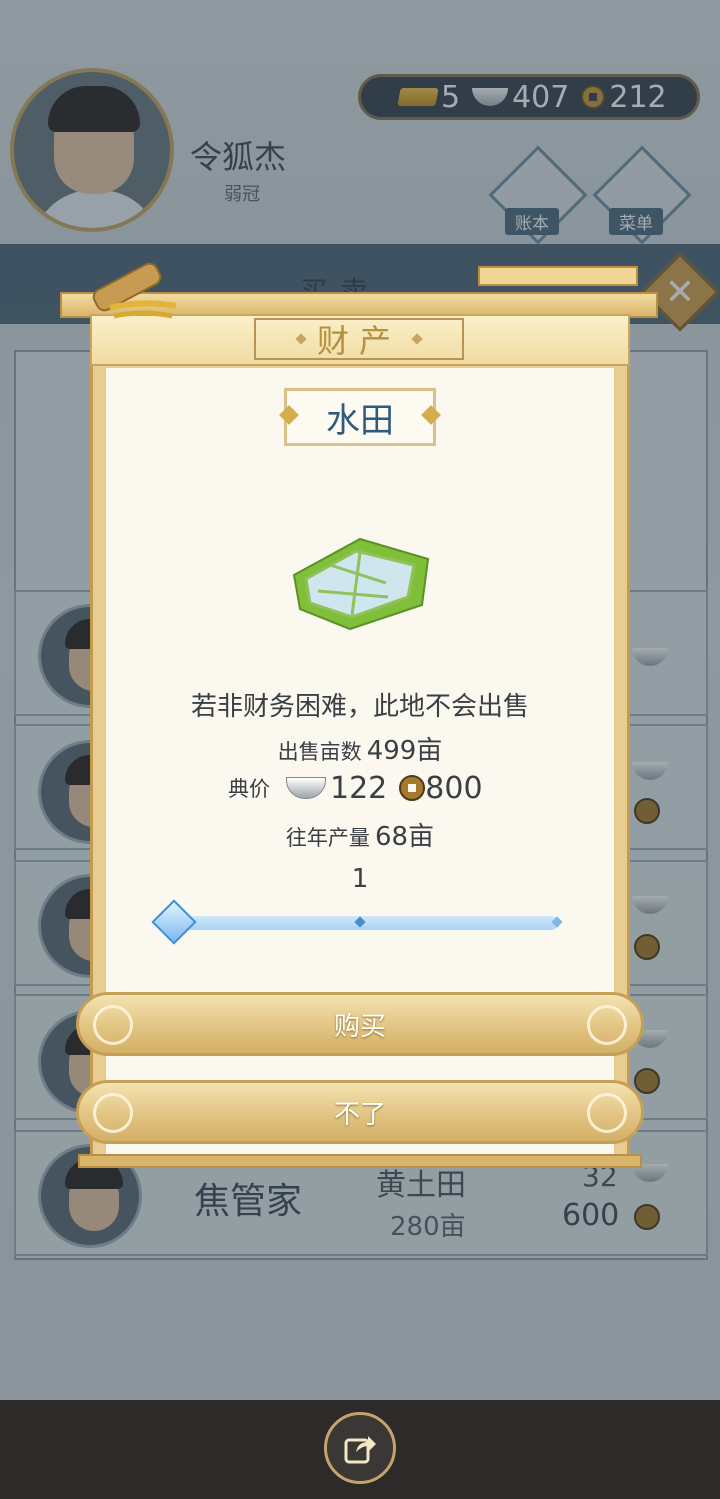 This screenshot has height=1499, width=720. Describe the element at coordinates (360, 1161) in the screenshot. I see `scroll-bottom-rod` at that location.